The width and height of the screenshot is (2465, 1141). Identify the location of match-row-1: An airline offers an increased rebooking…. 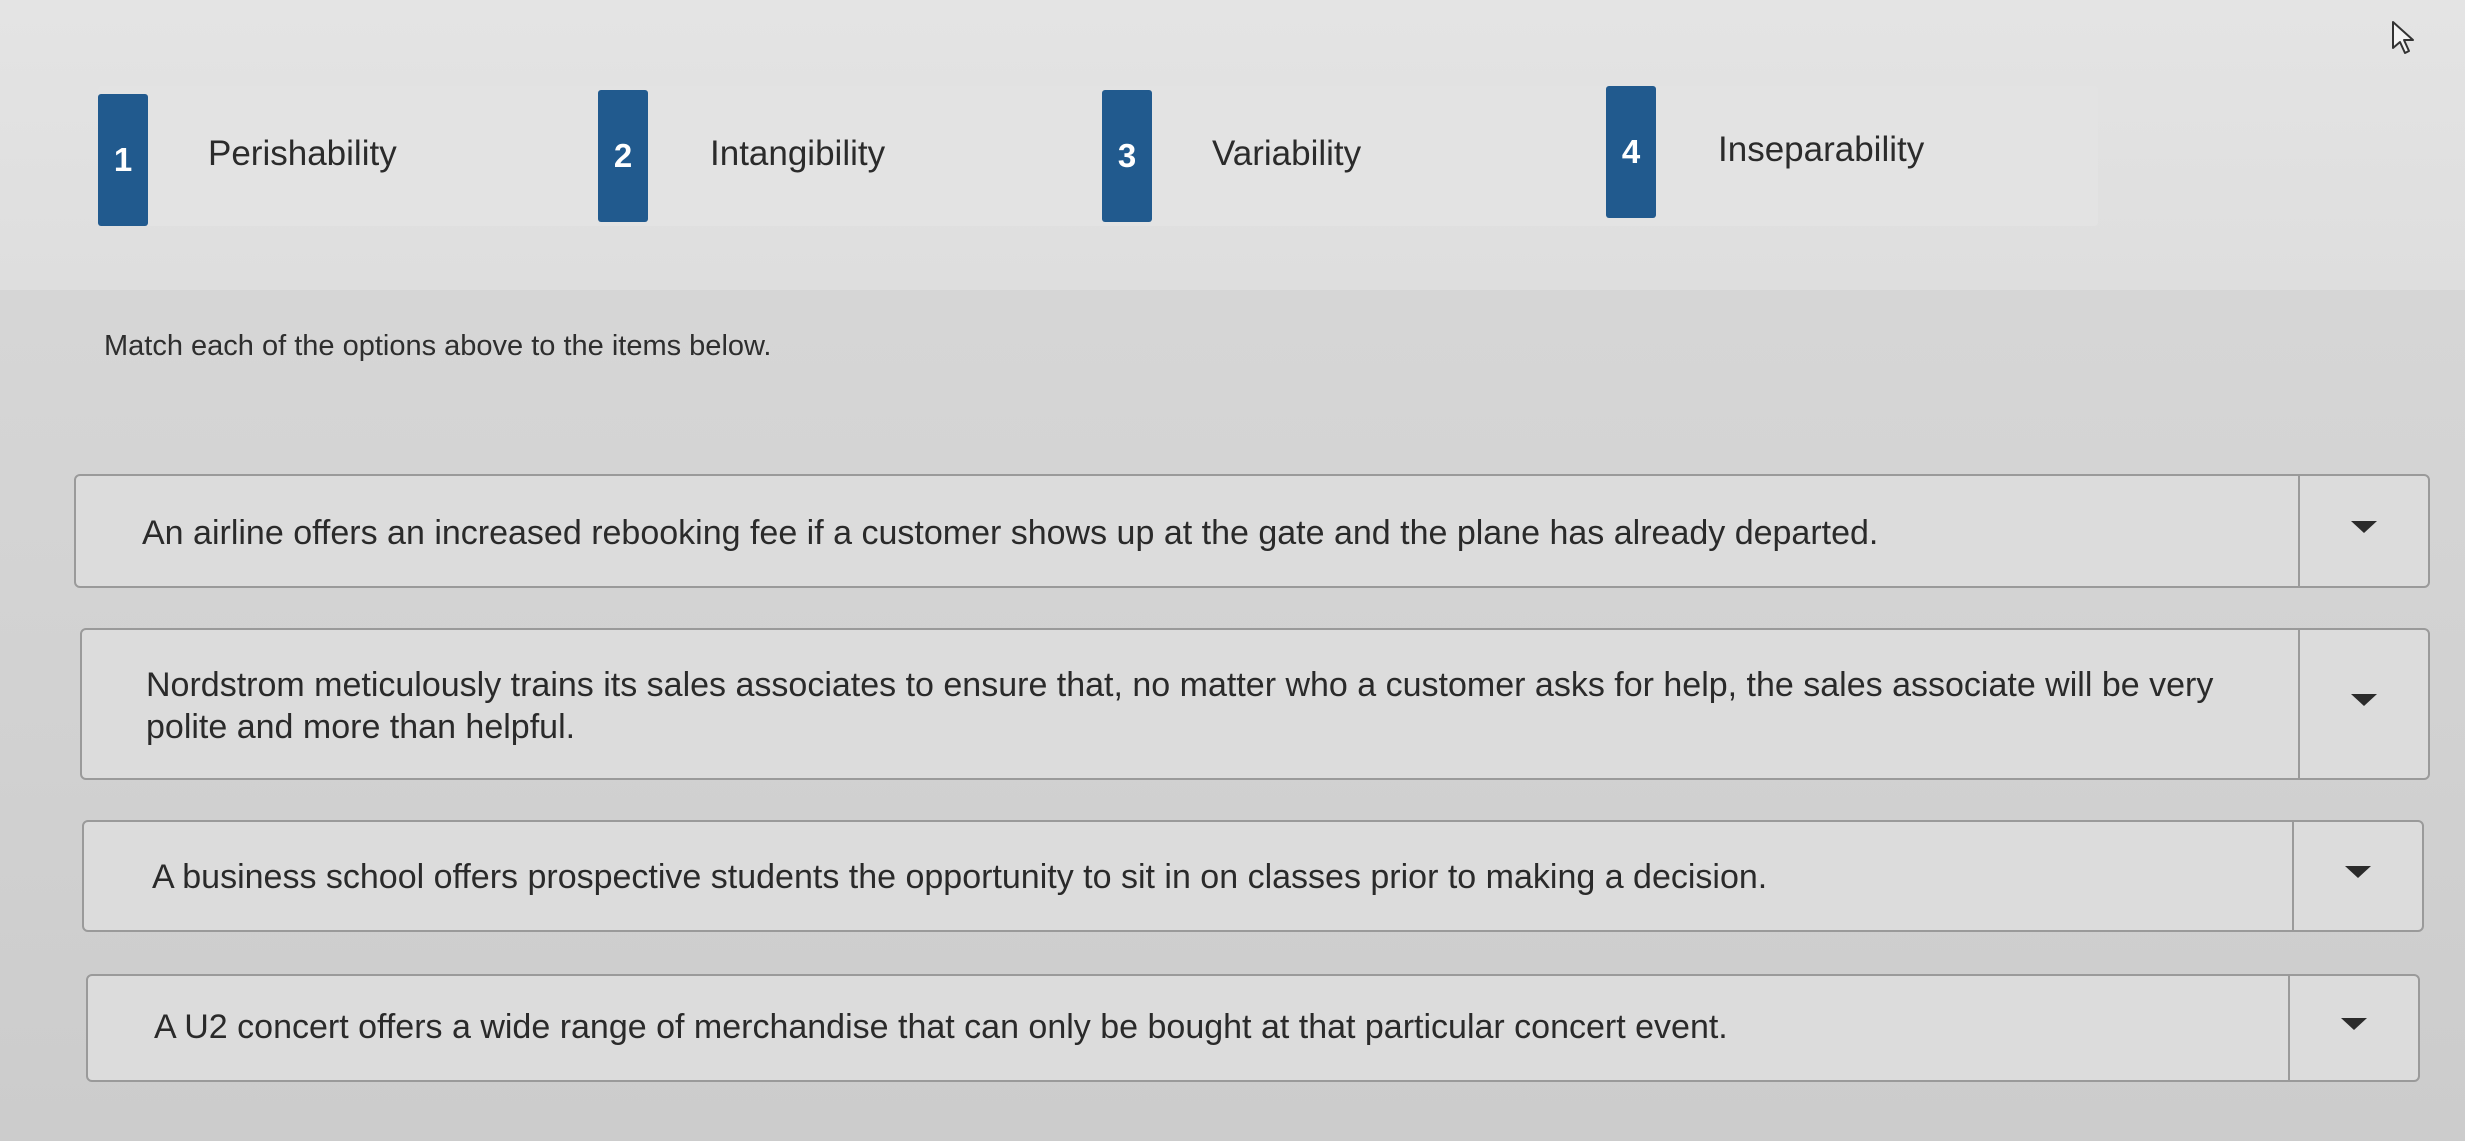
(1252, 531).